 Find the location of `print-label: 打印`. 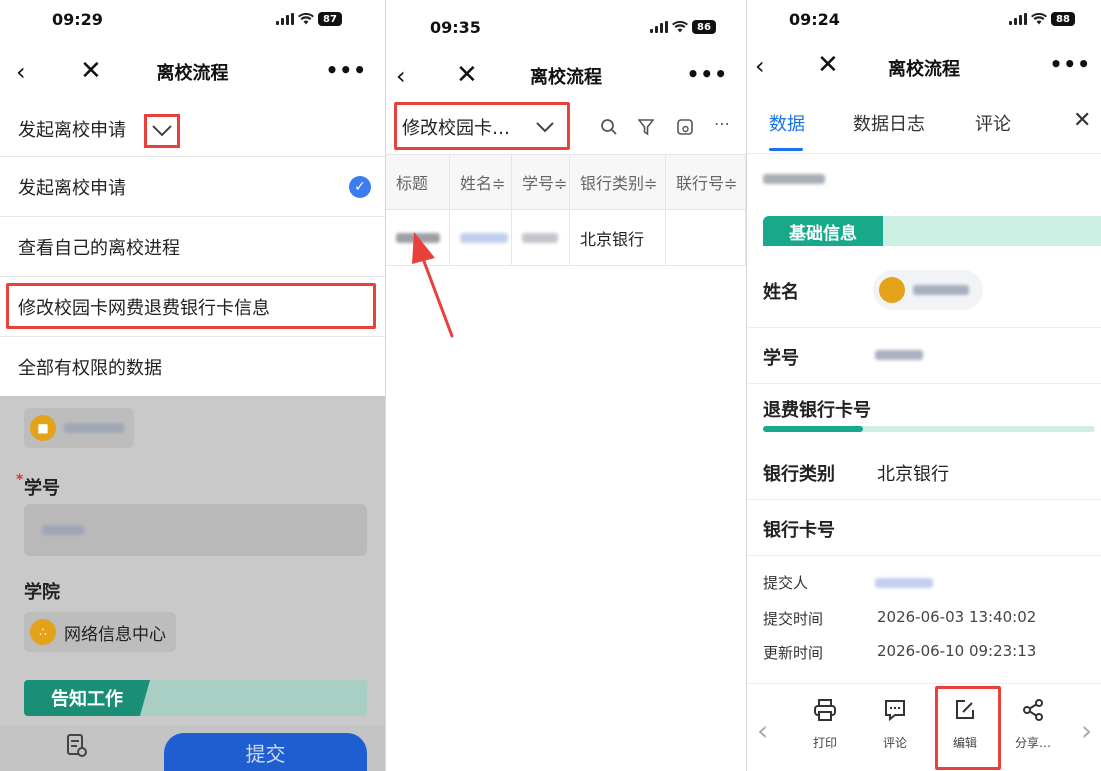

print-label: 打印 is located at coordinates (824, 743).